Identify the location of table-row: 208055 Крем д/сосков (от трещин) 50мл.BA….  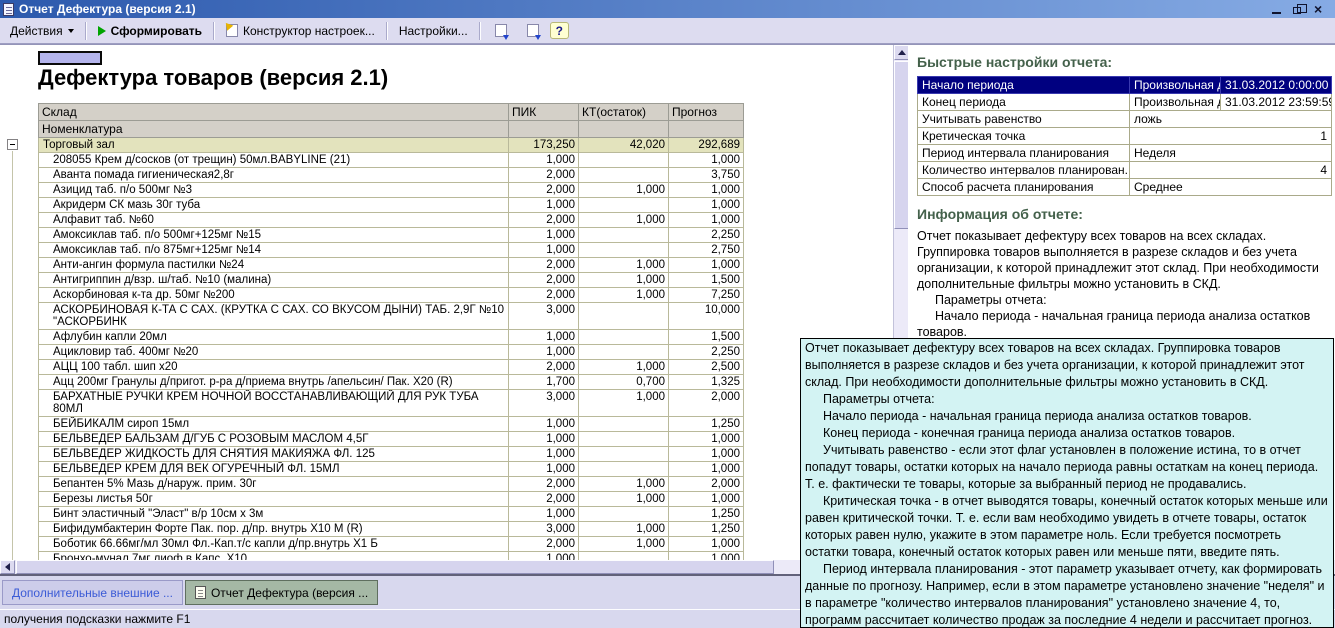
(391, 160).